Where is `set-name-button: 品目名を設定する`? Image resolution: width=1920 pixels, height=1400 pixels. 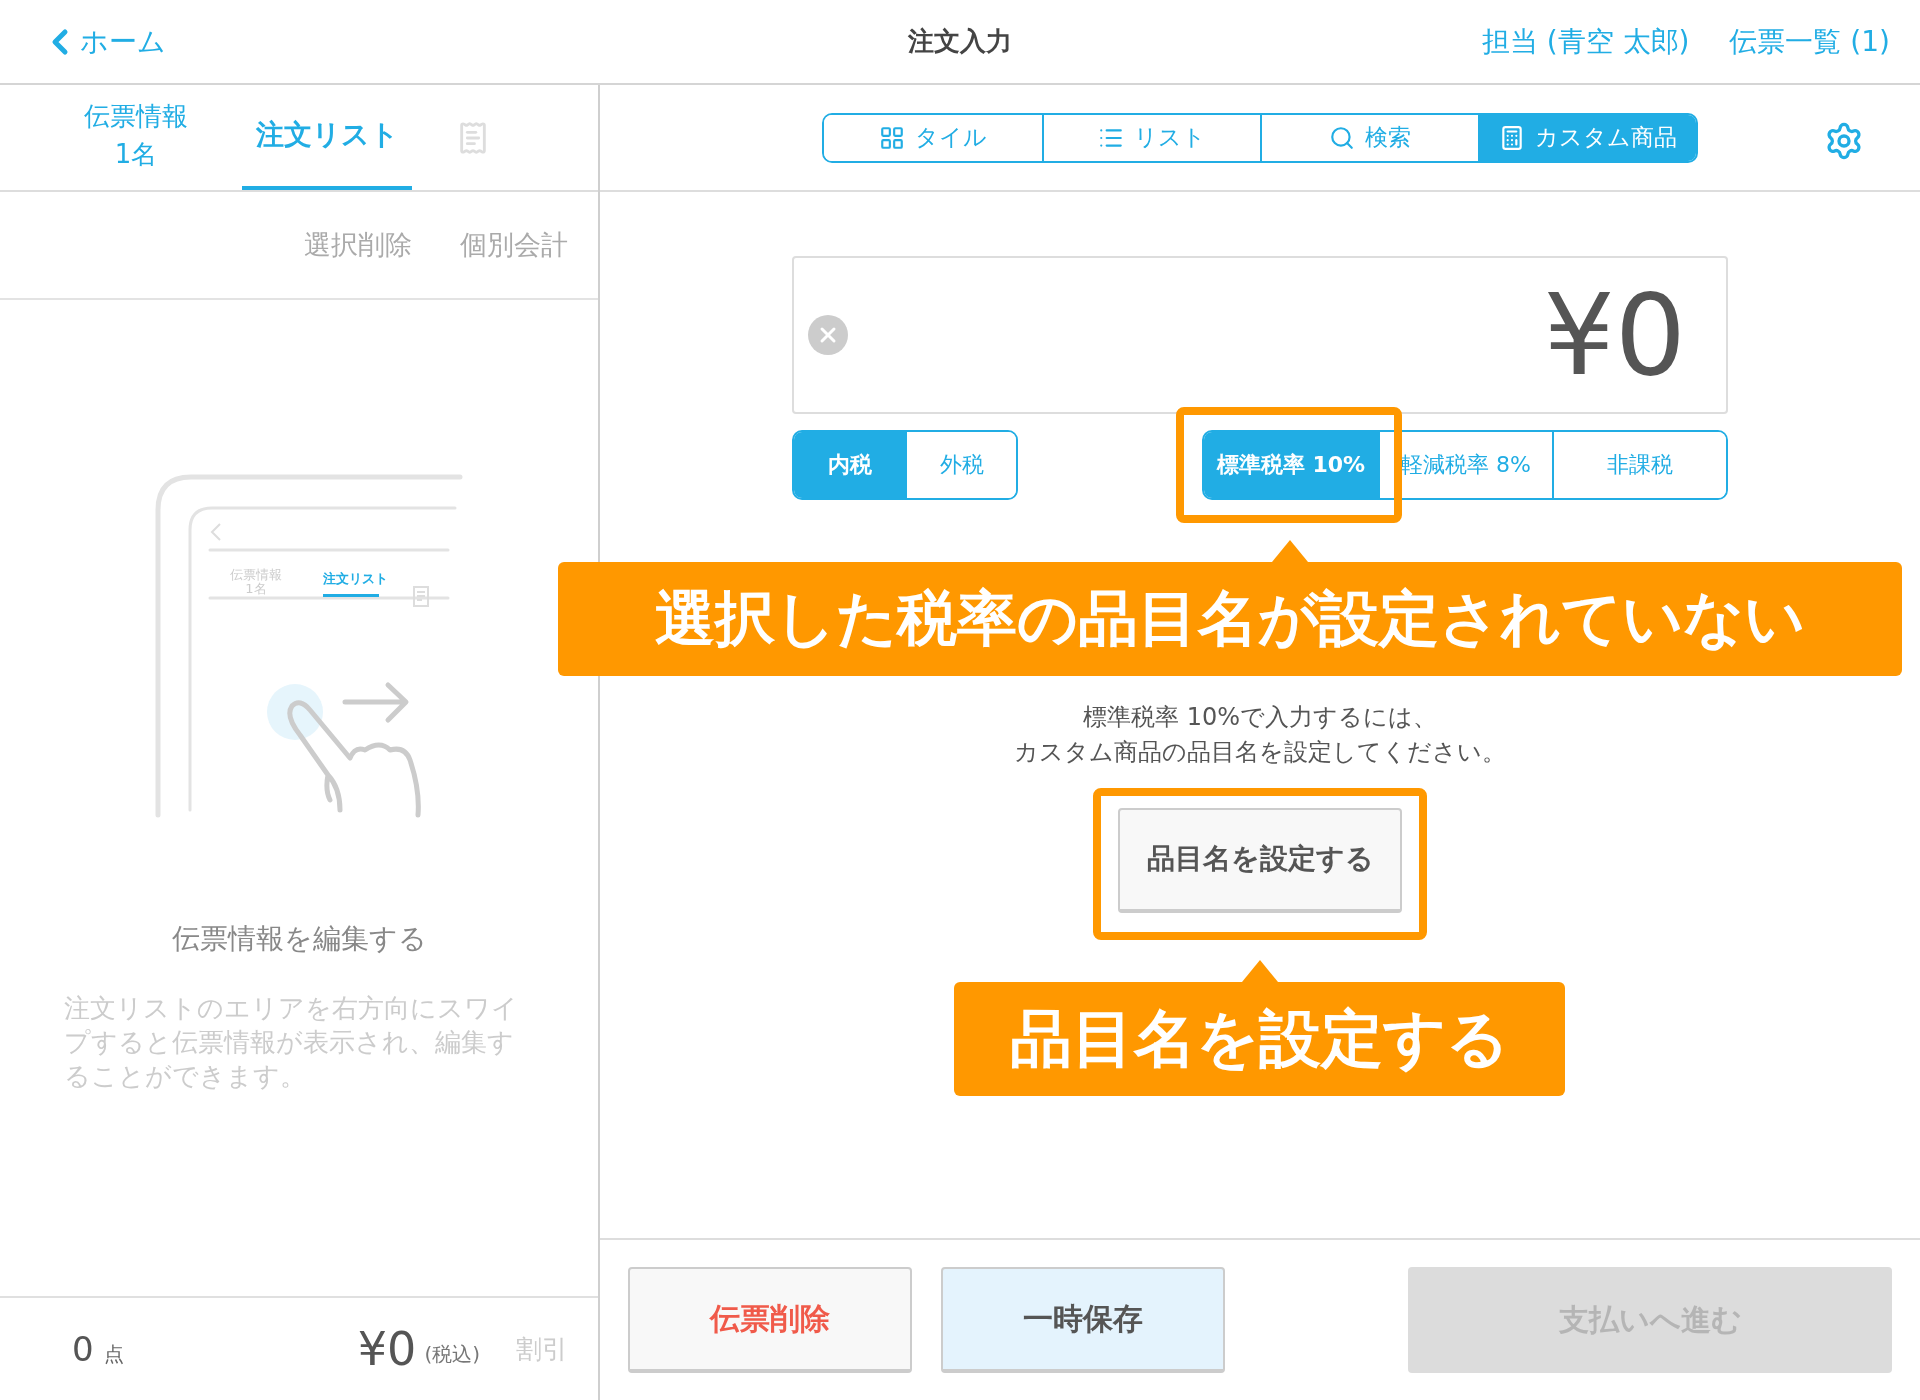 set-name-button: 品目名を設定する is located at coordinates (1260, 860).